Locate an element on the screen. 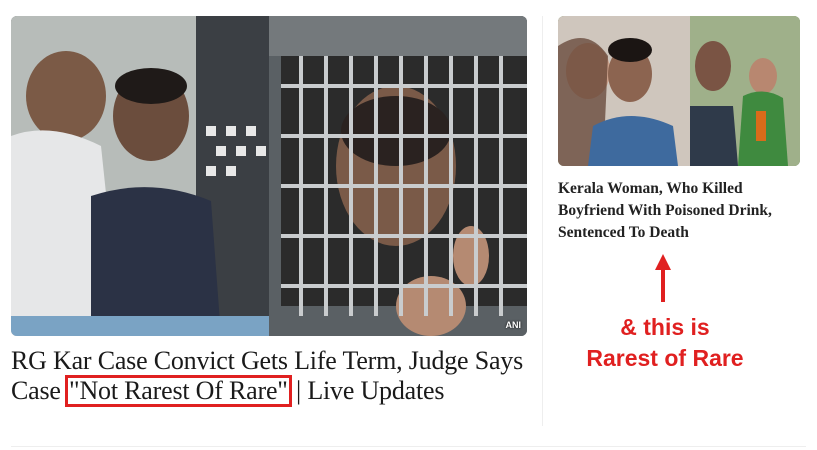 The height and width of the screenshot is (450, 817). image-credit-ani: ANI is located at coordinates (513, 325).